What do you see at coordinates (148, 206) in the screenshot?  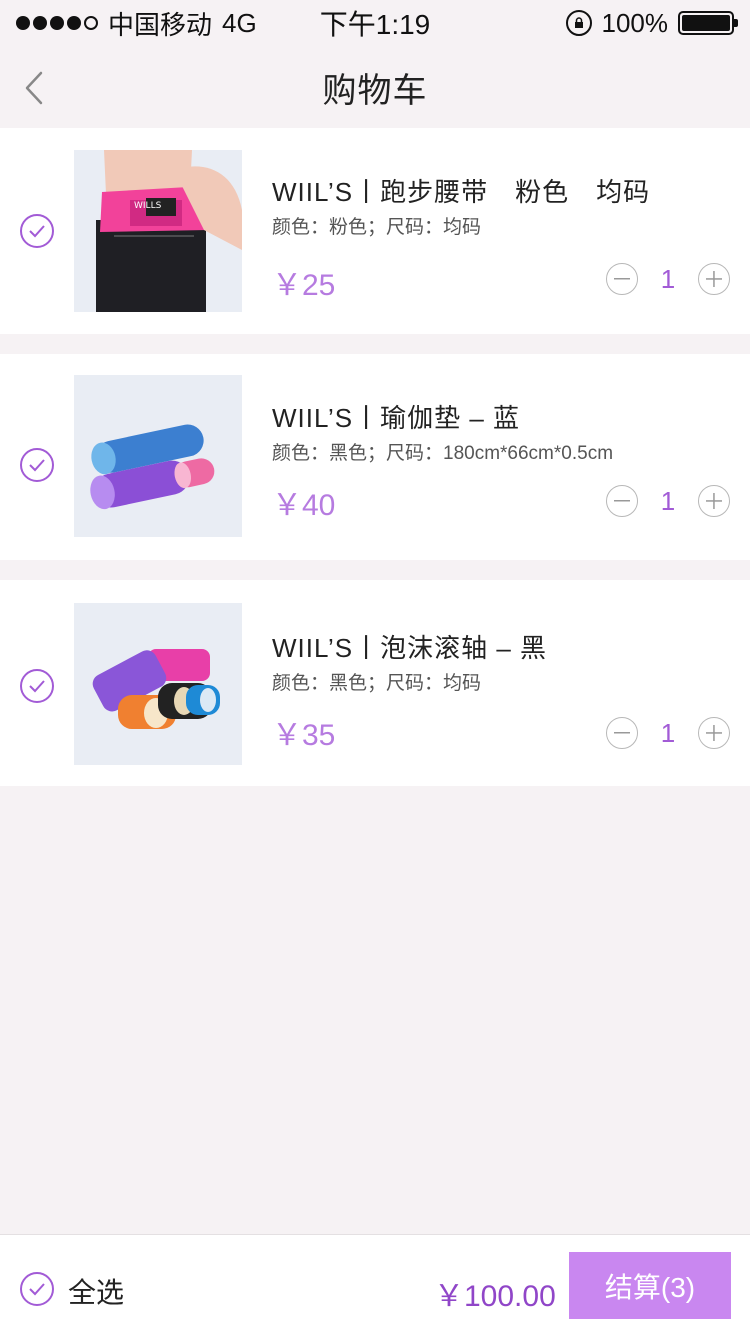 I see `svg-text: WILLS` at bounding box center [148, 206].